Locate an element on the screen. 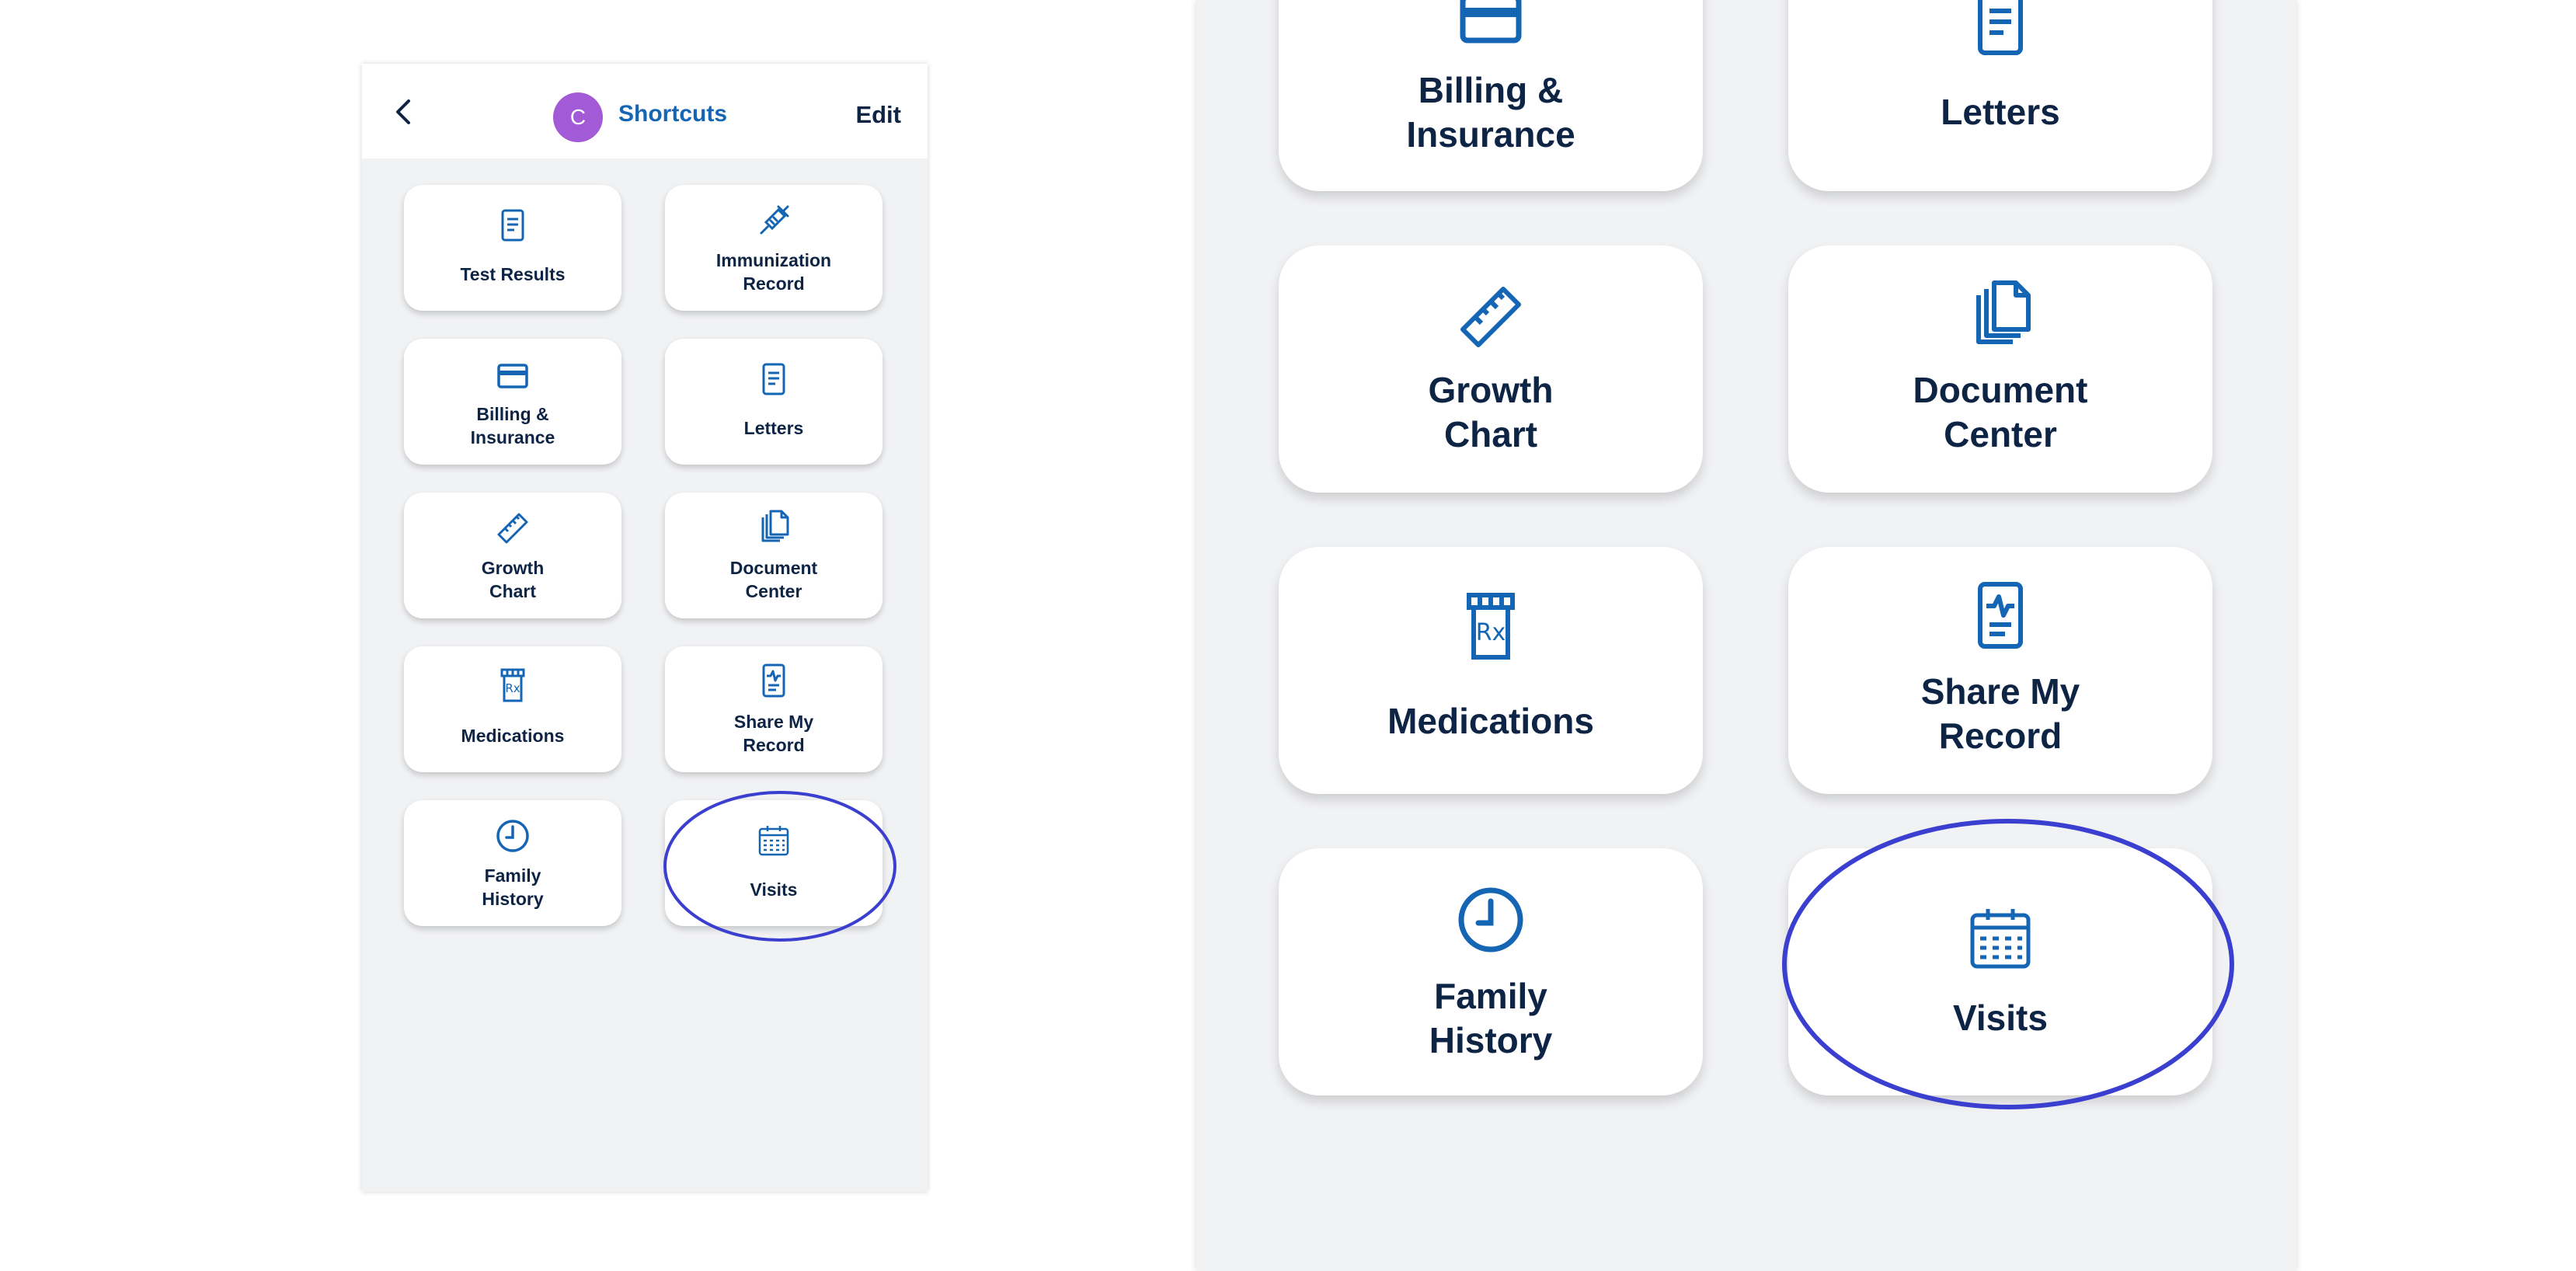 Image resolution: width=2576 pixels, height=1271 pixels. shortcut-visits-zoom: Visits is located at coordinates (2000, 971).